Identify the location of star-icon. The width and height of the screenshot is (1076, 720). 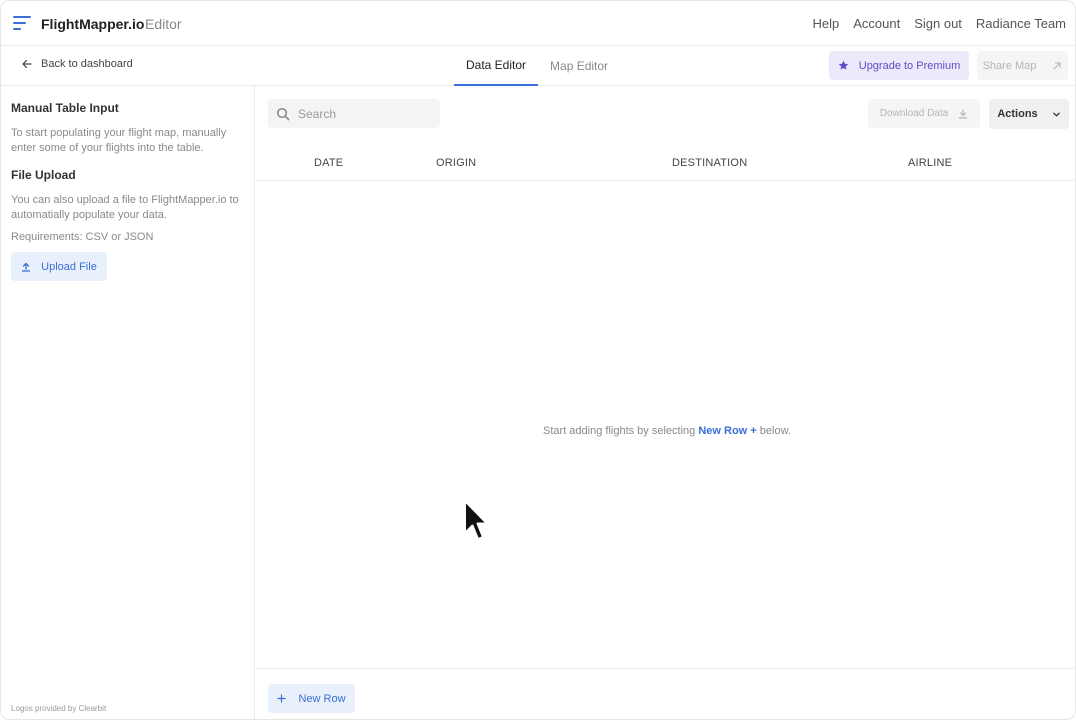
(843, 65).